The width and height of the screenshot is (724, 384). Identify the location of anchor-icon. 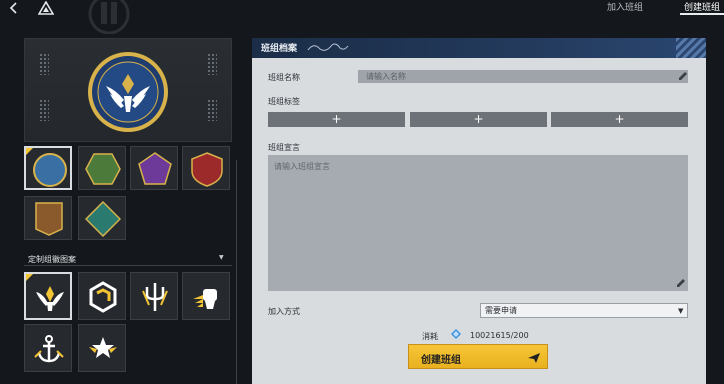
(49, 349).